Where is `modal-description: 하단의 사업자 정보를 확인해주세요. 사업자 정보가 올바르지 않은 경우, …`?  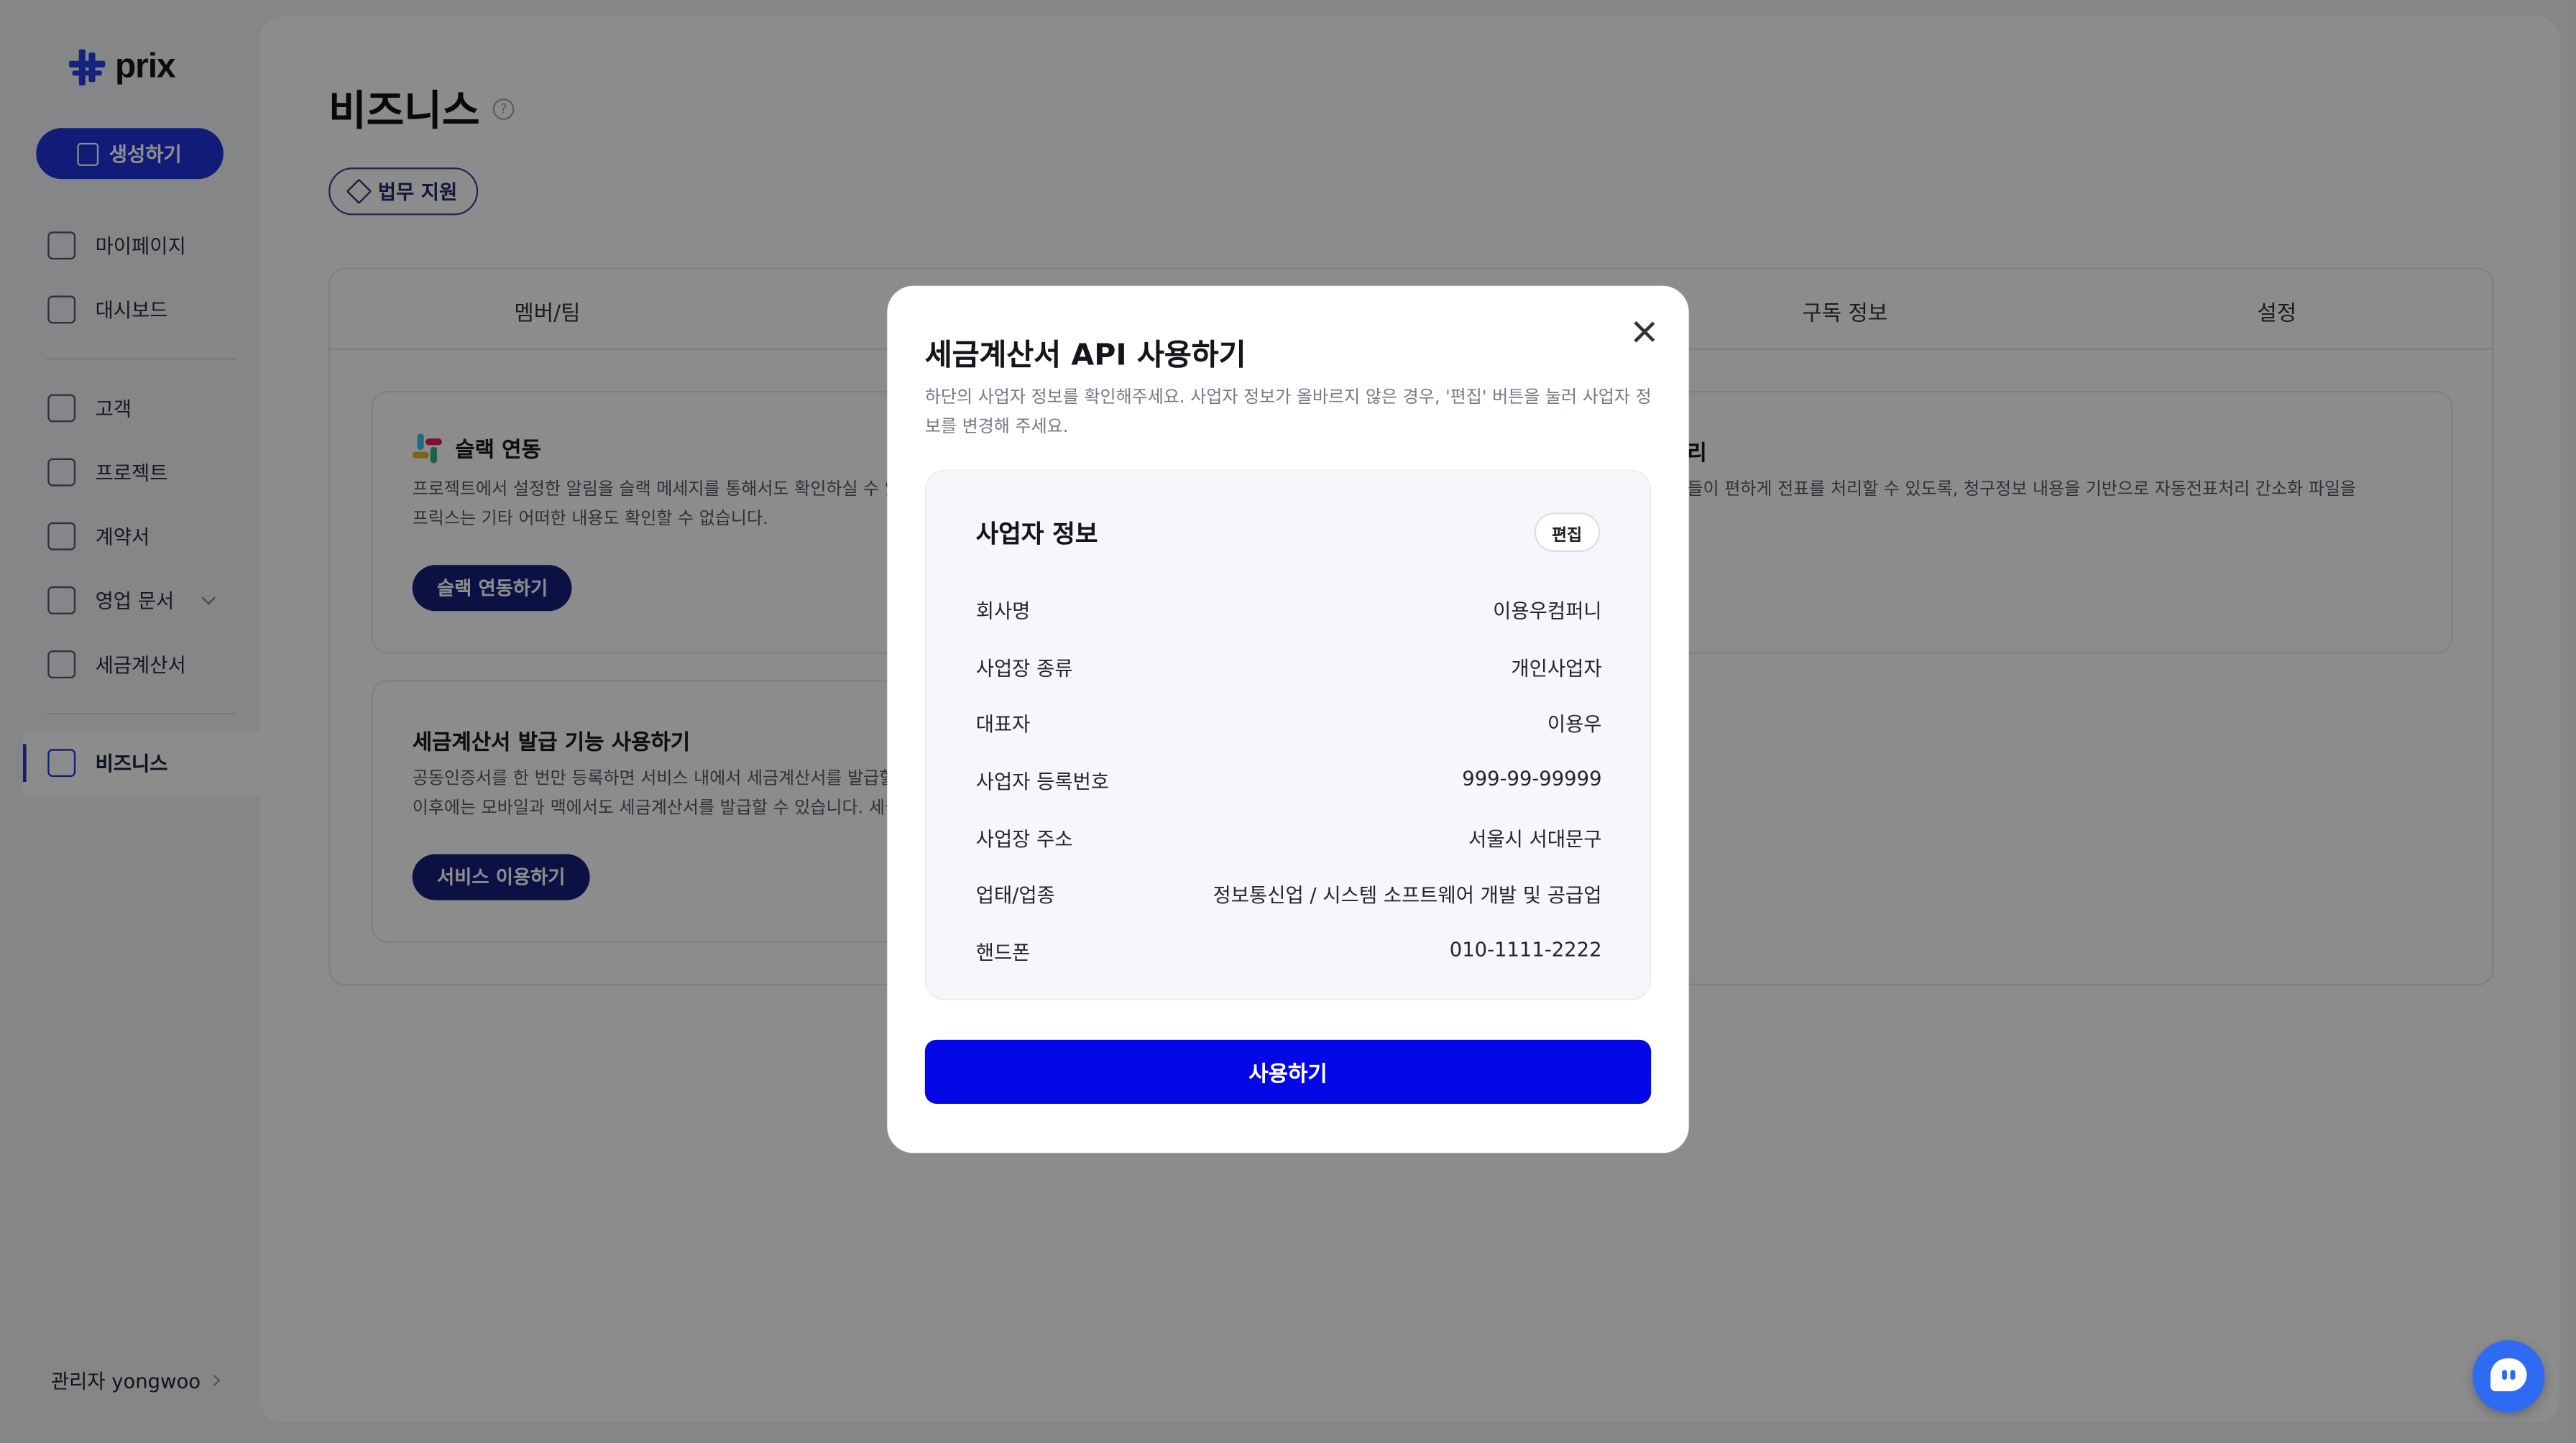
modal-description: 하단의 사업자 정보를 확인해주세요. 사업자 정보가 올바르지 않은 경우, … is located at coordinates (1288, 411).